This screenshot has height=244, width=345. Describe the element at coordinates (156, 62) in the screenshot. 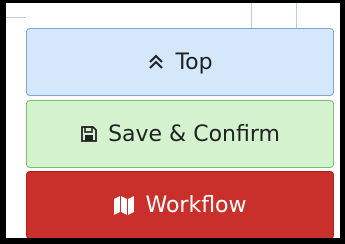

I see `double-chevron-up-icon` at that location.